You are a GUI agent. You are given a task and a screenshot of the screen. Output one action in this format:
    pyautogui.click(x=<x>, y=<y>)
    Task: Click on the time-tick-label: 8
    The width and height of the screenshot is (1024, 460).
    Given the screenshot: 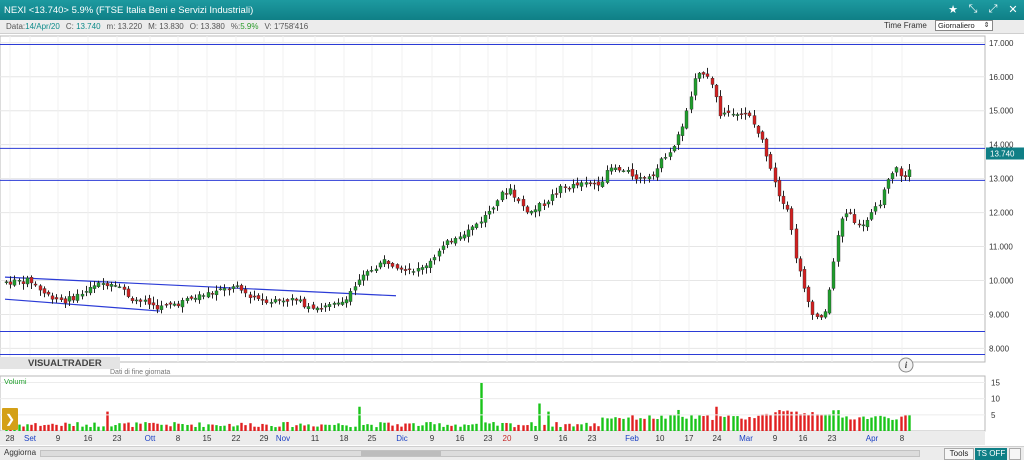 What is the action you would take?
    pyautogui.click(x=178, y=438)
    